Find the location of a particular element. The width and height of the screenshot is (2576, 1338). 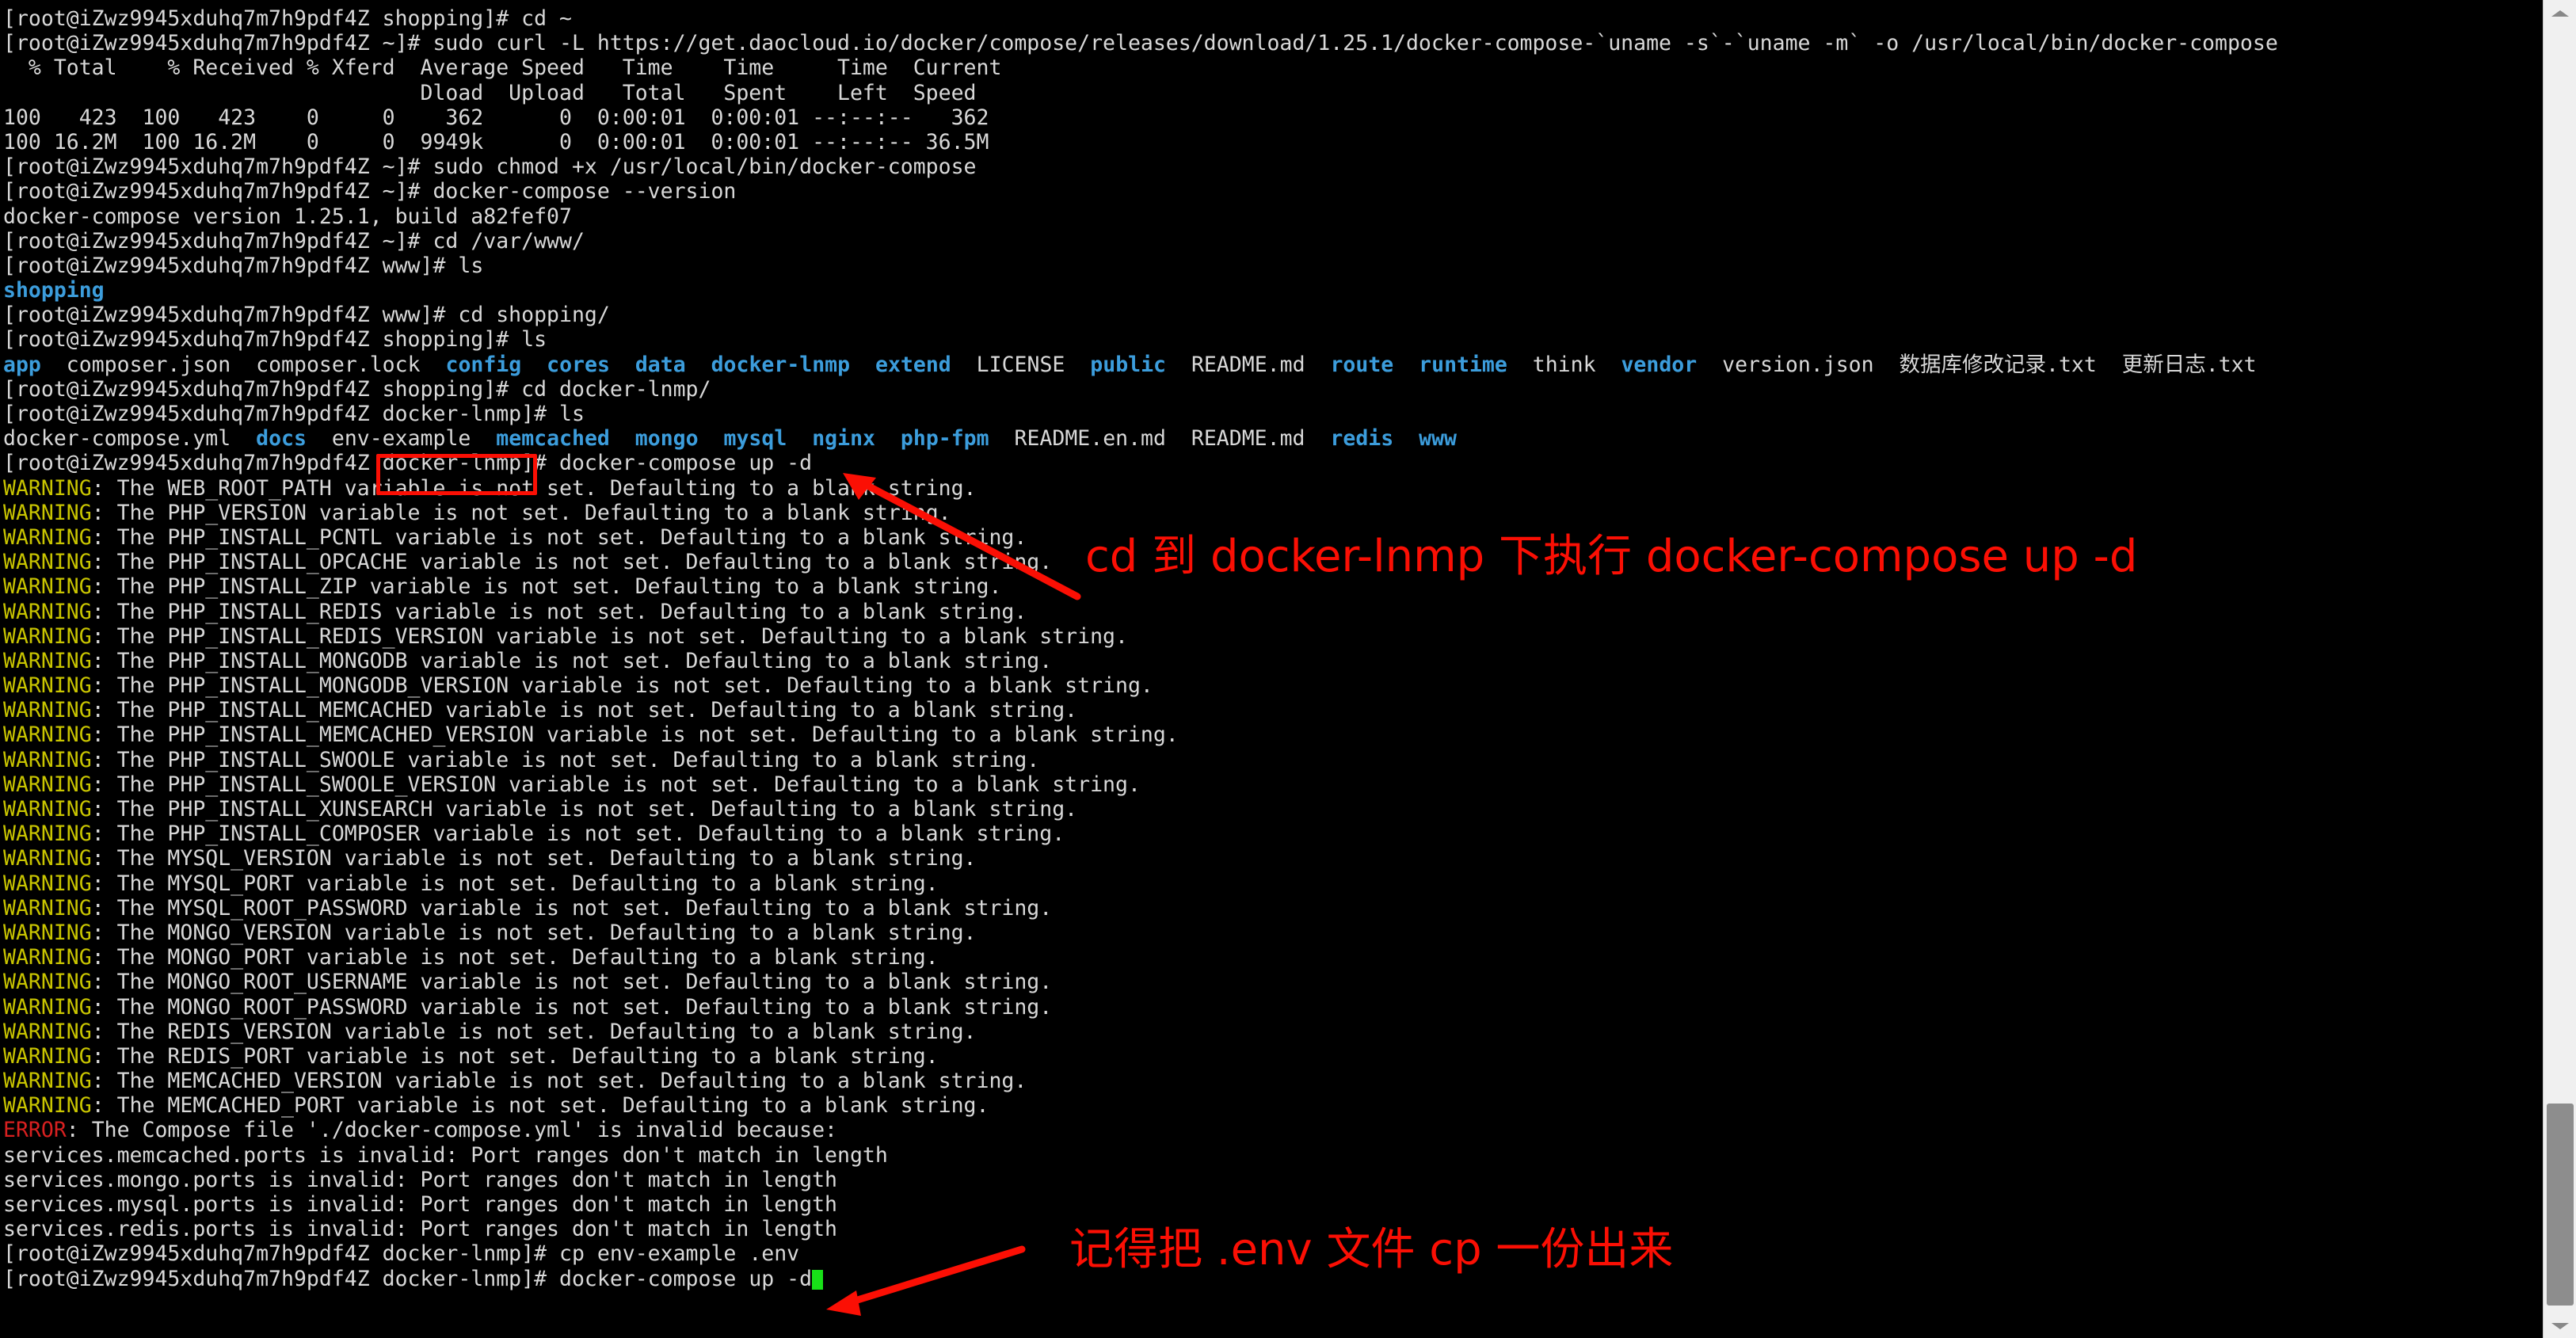

ls-directory-entry: memcached is located at coordinates (553, 439).